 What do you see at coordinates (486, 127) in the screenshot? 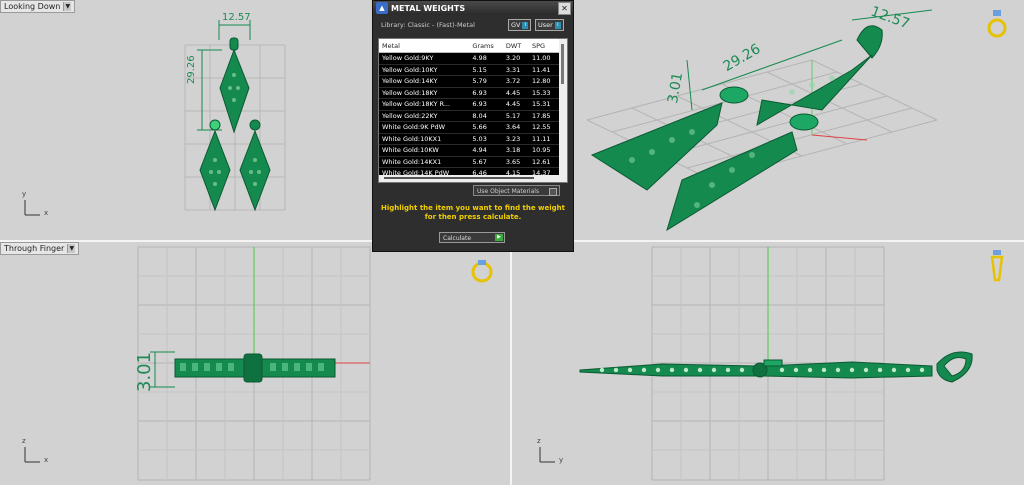
I see `grams-cell: 5.66` at bounding box center [486, 127].